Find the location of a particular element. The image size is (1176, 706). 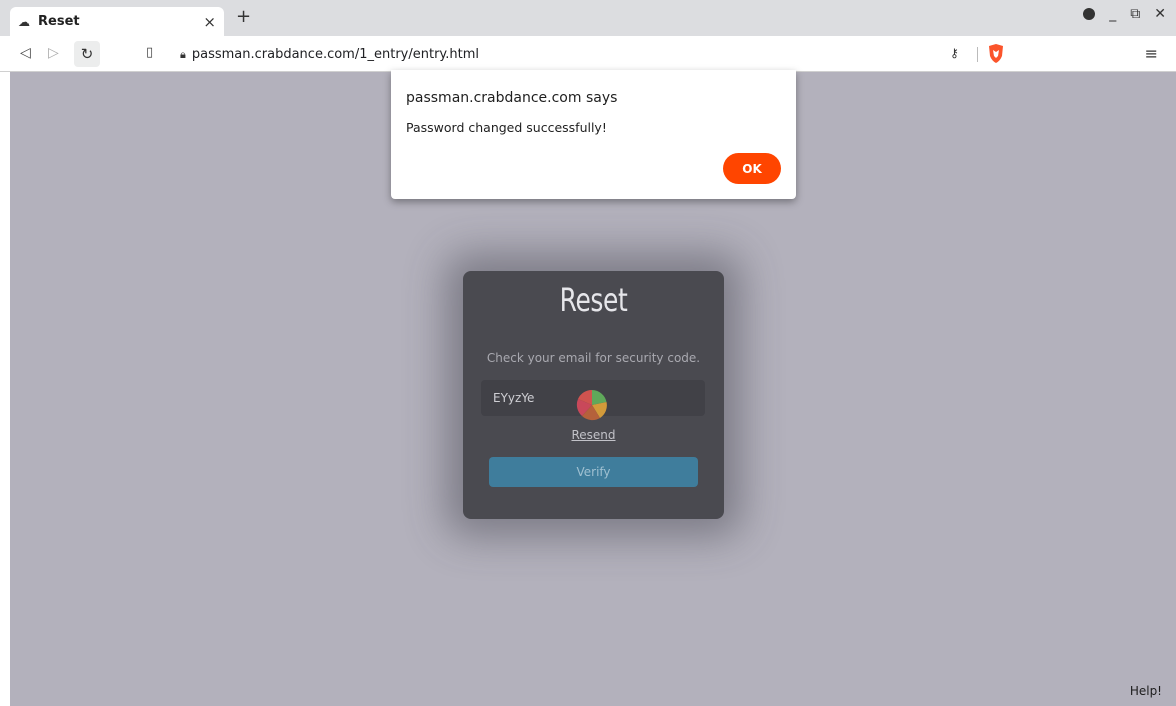

security-code-hint: Check your email for security code. is located at coordinates (593, 358).